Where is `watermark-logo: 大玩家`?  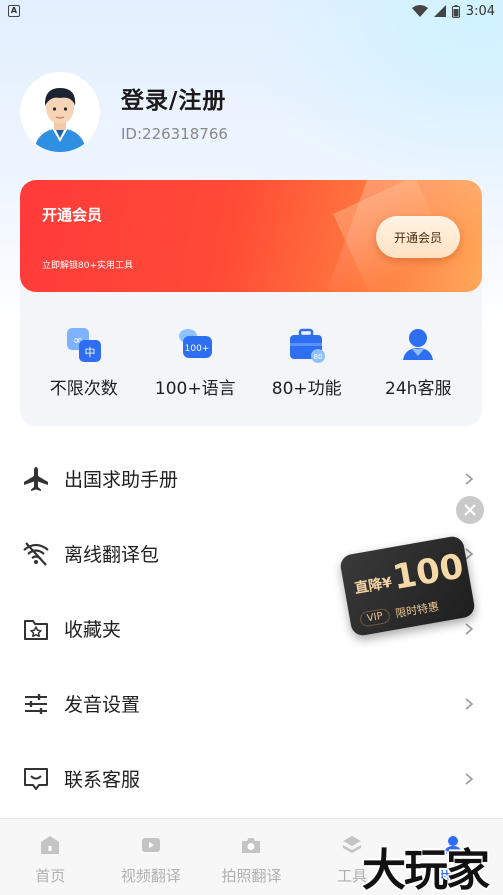 watermark-logo: 大玩家 is located at coordinates (426, 870).